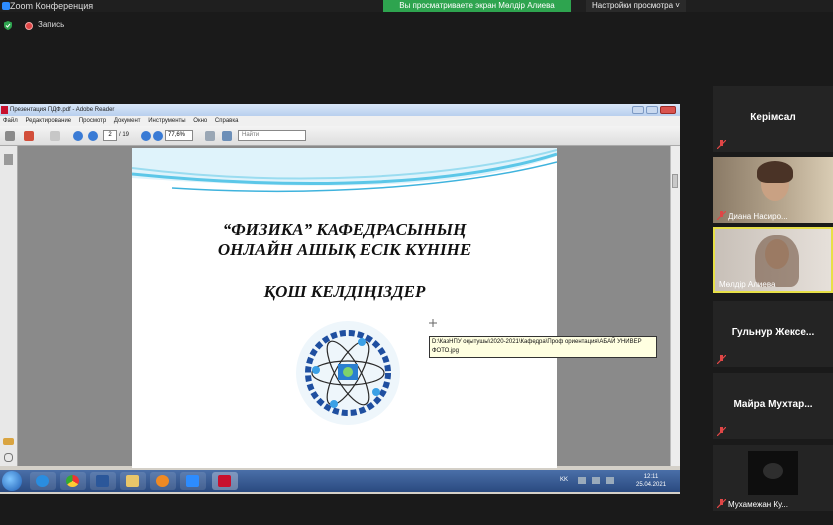 The image size is (833, 525). What do you see at coordinates (29, 136) in the screenshot?
I see `share-icon` at bounding box center [29, 136].